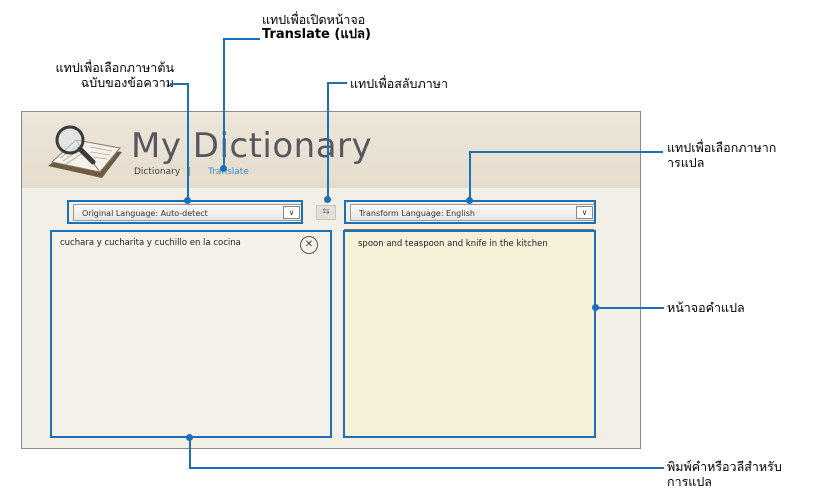  What do you see at coordinates (595, 307) in the screenshot?
I see `leader-result-dot` at bounding box center [595, 307].